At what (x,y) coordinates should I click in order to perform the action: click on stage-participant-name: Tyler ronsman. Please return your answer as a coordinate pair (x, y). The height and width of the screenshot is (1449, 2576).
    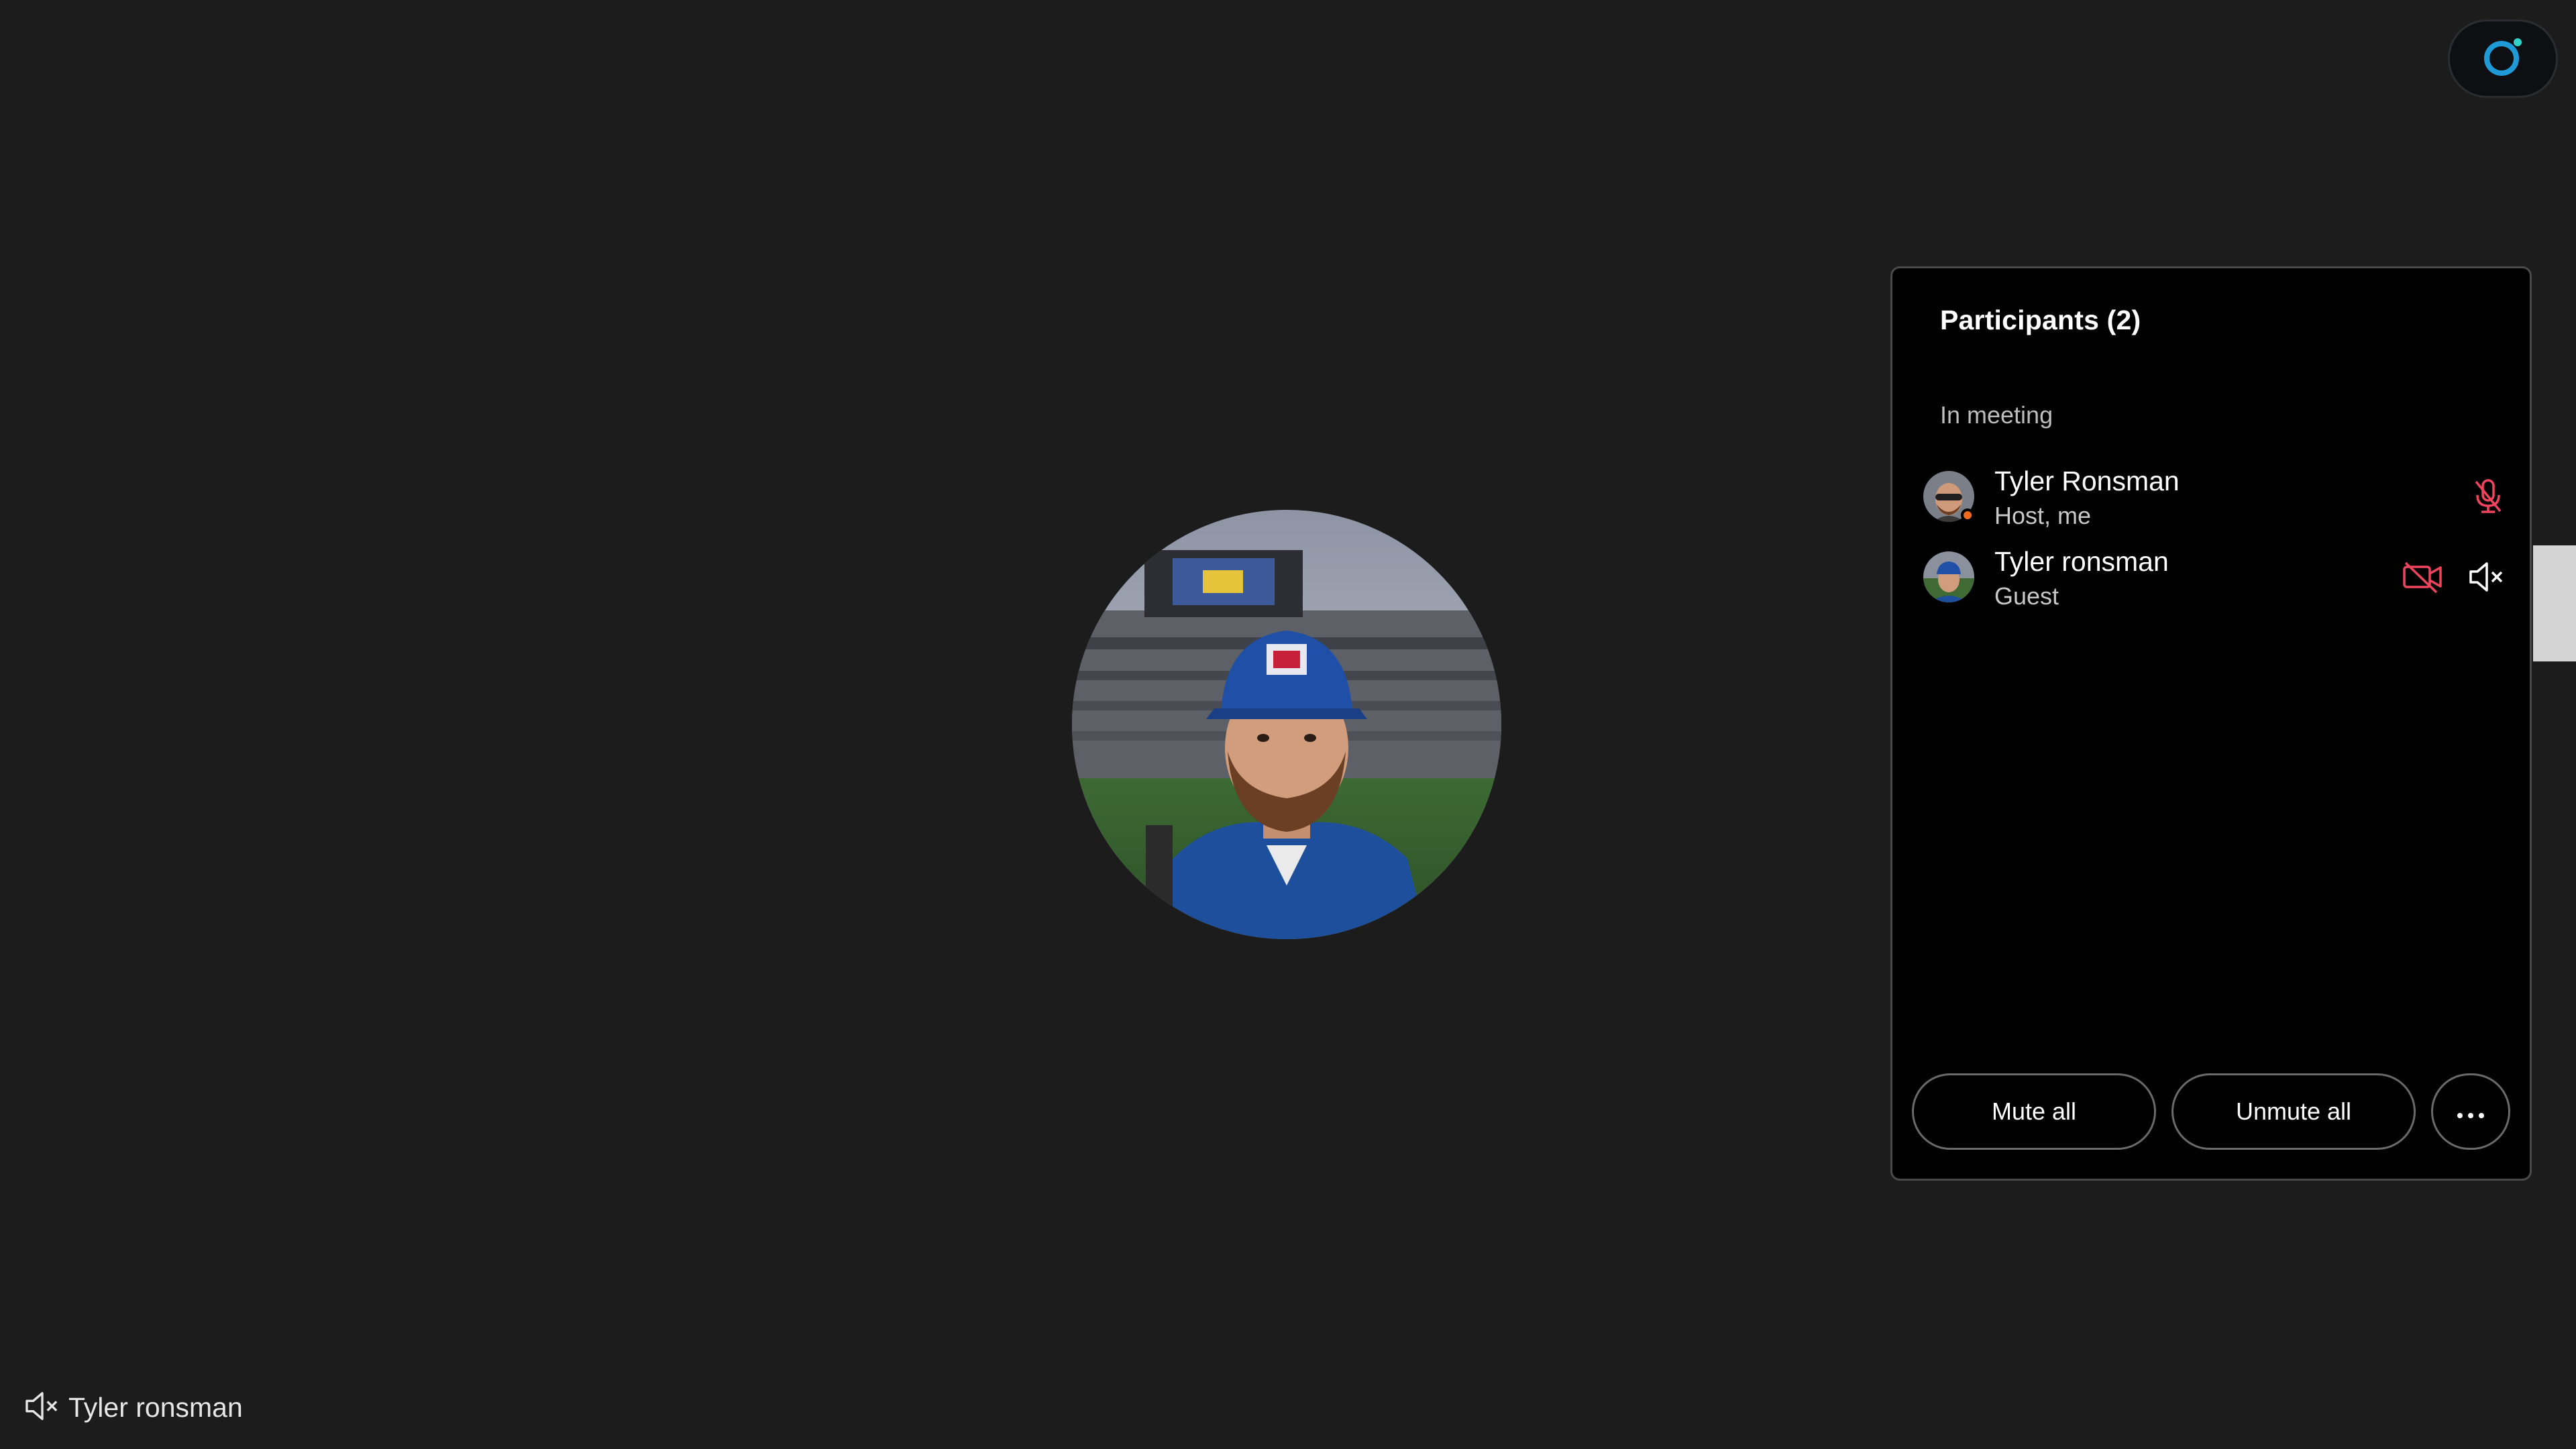
    Looking at the image, I should click on (155, 1407).